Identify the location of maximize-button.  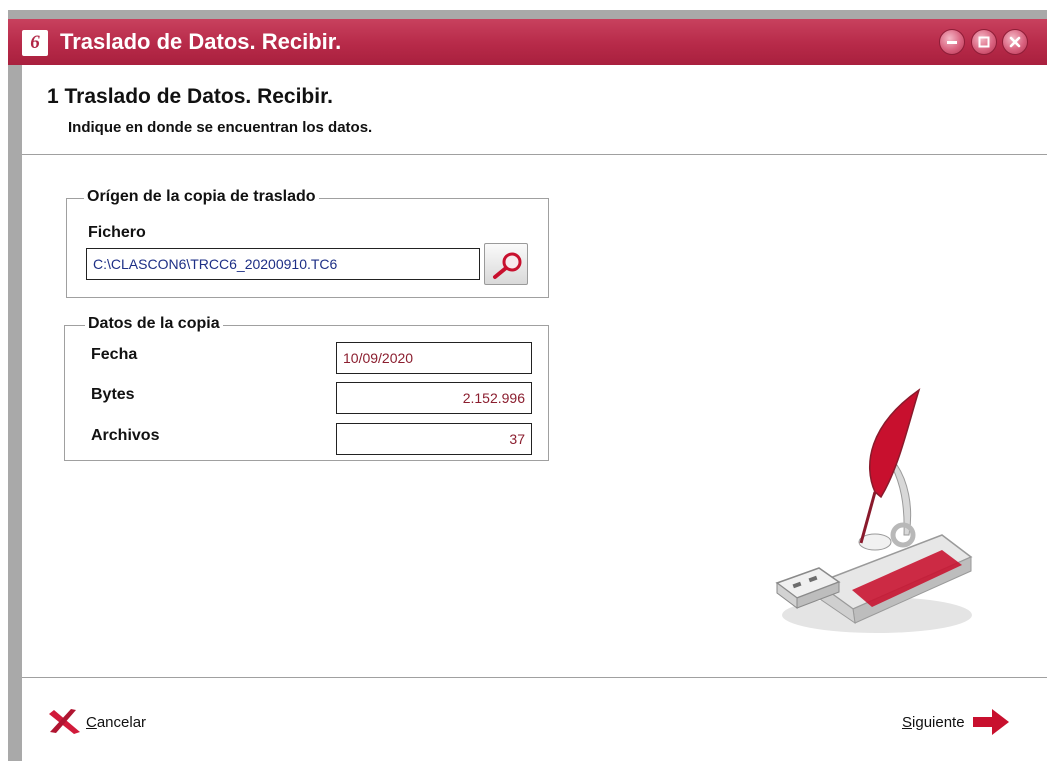
(984, 42).